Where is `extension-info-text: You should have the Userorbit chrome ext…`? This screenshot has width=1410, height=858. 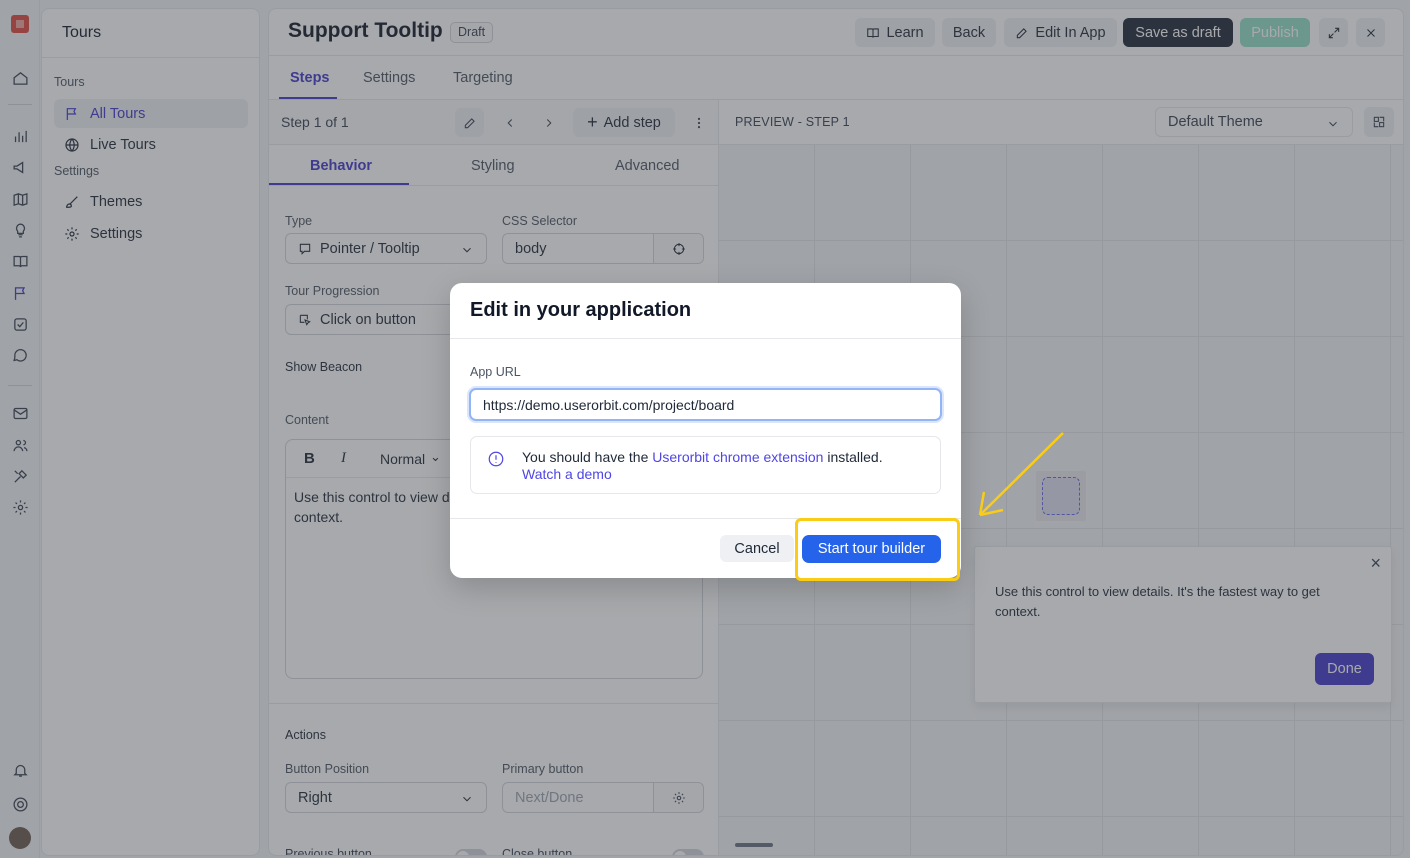
extension-info-text: You should have the Userorbit chrome ext… is located at coordinates (702, 466).